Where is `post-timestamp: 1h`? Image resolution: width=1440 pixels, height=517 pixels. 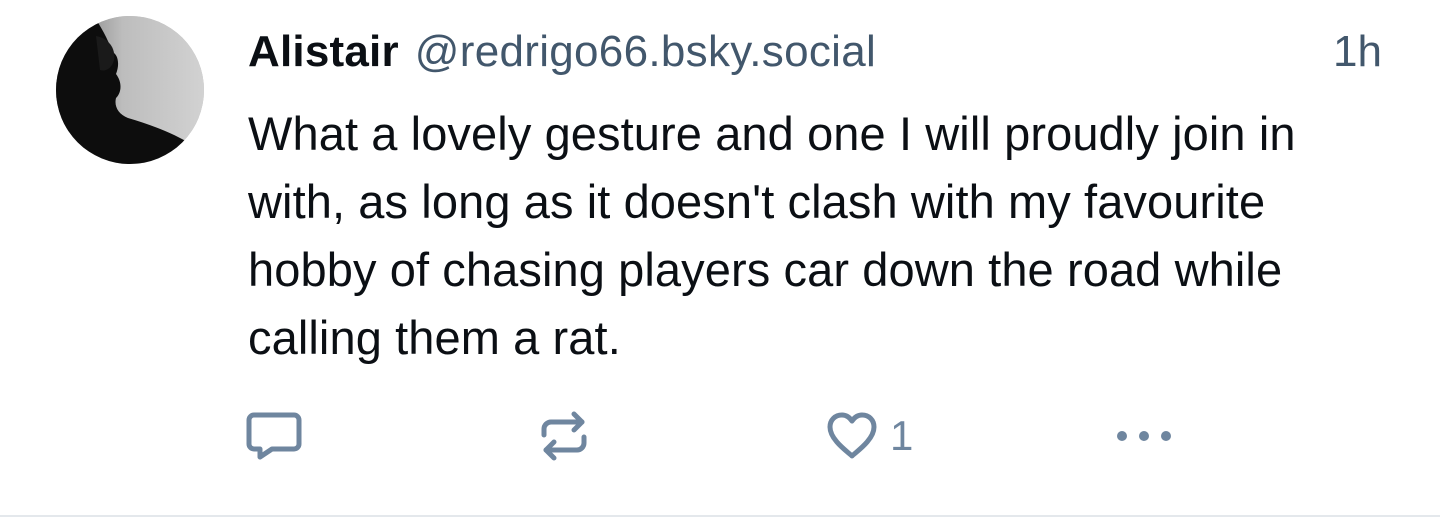 post-timestamp: 1h is located at coordinates (1357, 52).